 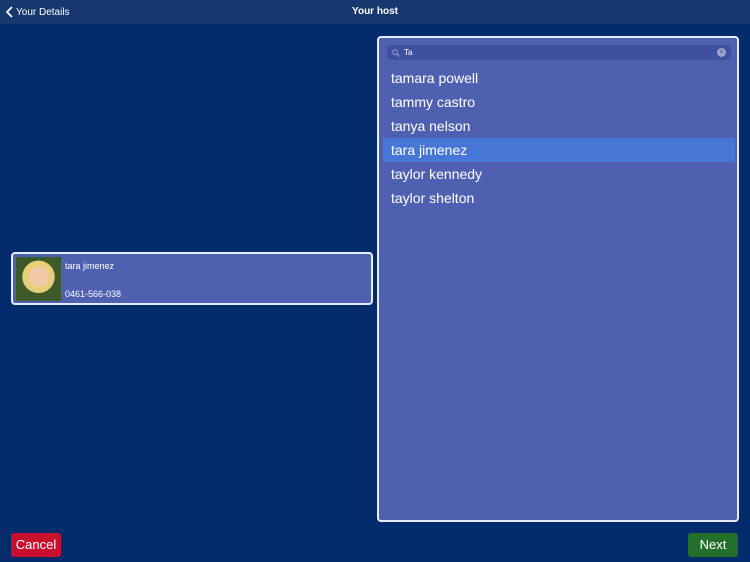 What do you see at coordinates (559, 150) in the screenshot?
I see `list-item: tara jimenez` at bounding box center [559, 150].